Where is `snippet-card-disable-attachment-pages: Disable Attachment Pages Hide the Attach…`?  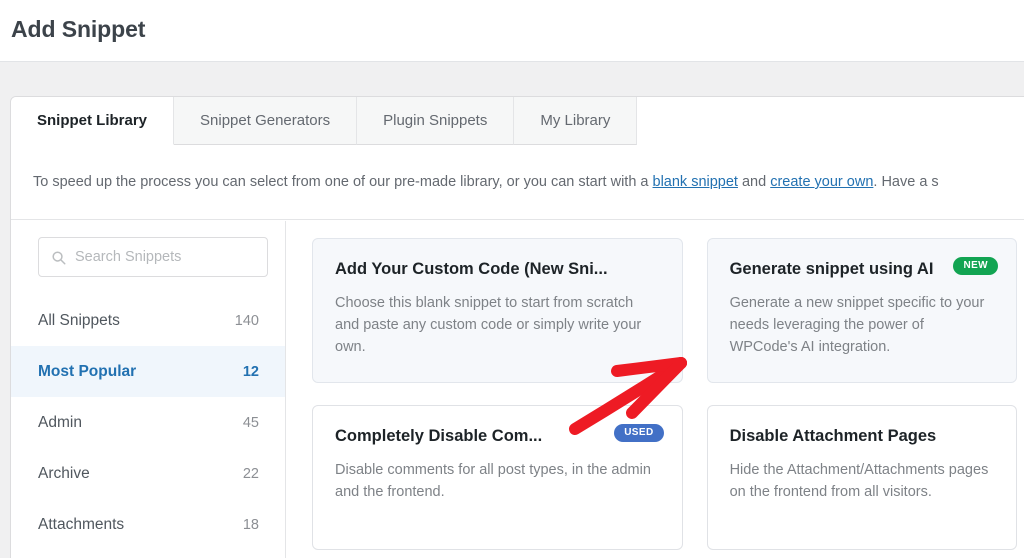
snippet-card-disable-attachment-pages: Disable Attachment Pages Hide the Attach… is located at coordinates (861, 477).